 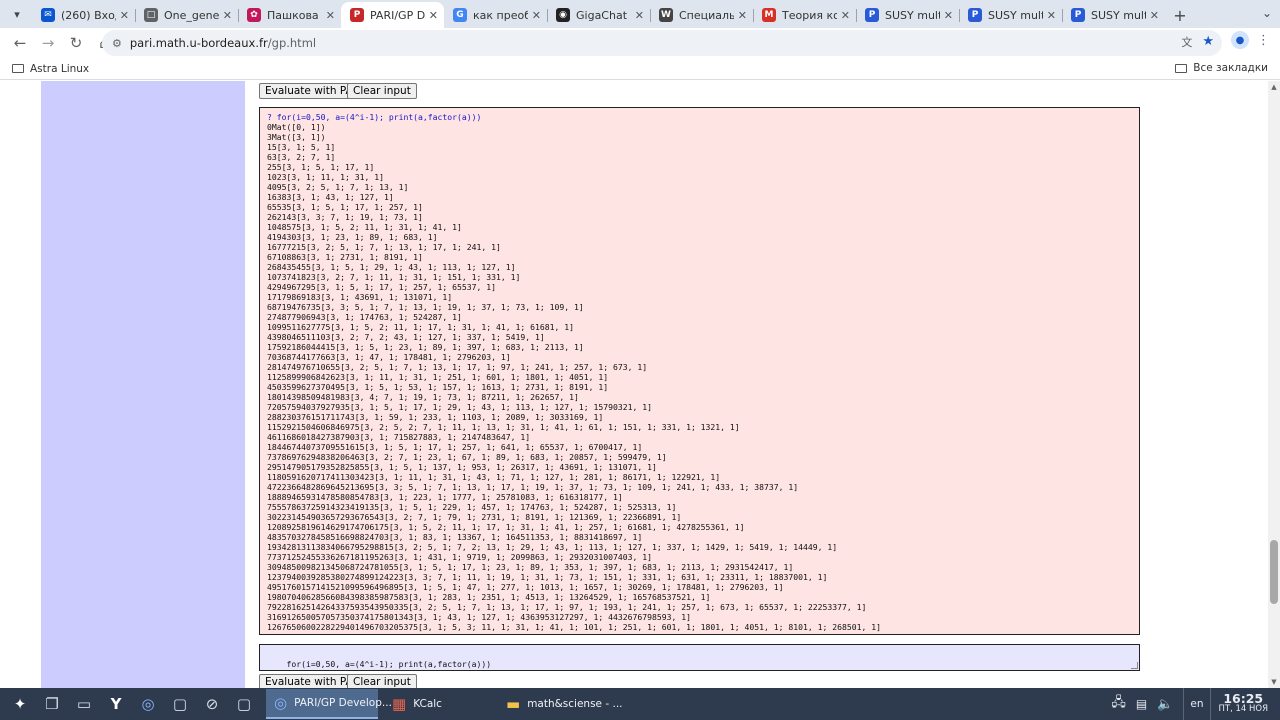 What do you see at coordinates (1263, 40) in the screenshot?
I see `menu-kebab-icon: ⋮` at bounding box center [1263, 40].